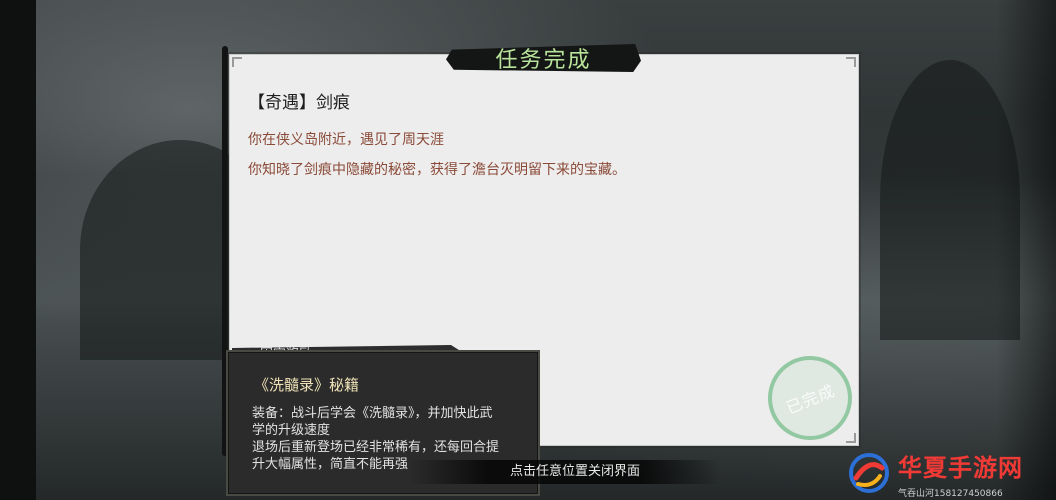  What do you see at coordinates (950, 200) in the screenshot?
I see `mountain-silhouette` at bounding box center [950, 200].